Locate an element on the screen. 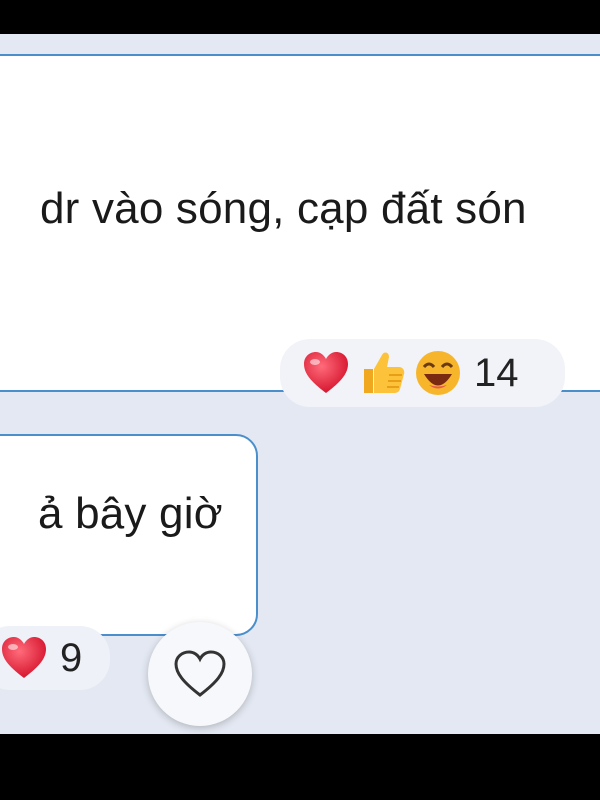 This screenshot has height=800, width=600. heart-outline-icon is located at coordinates (200, 673).